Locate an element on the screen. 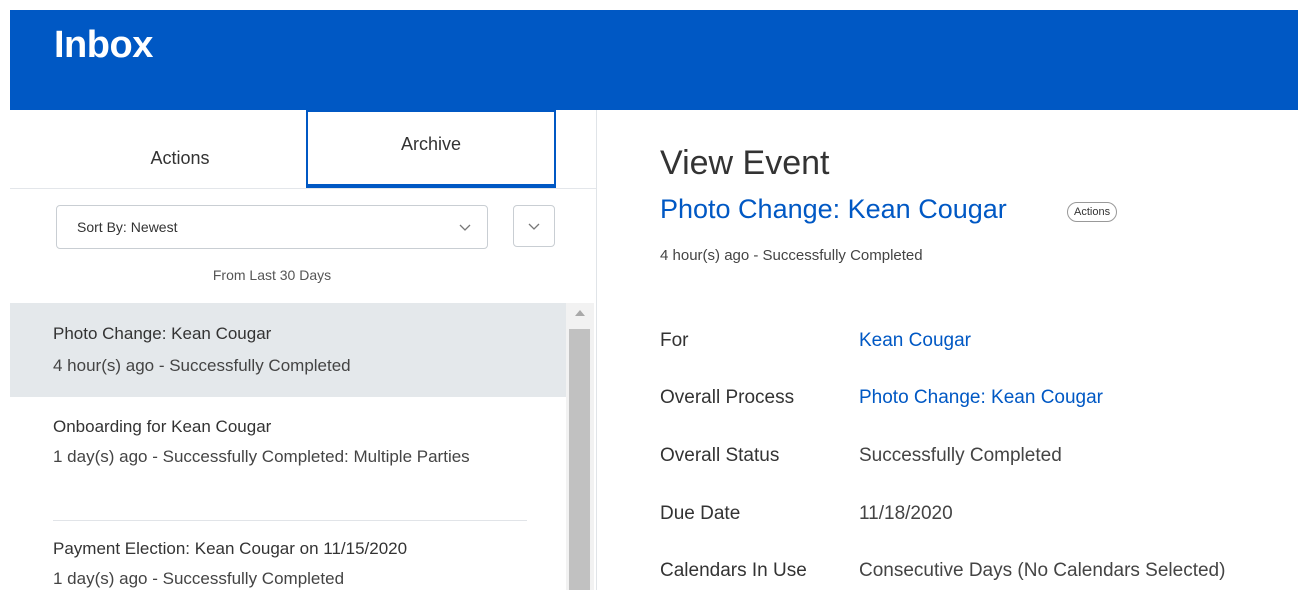 Image resolution: width=1298 pixels, height=590 pixels. list-scrollbar is located at coordinates (580, 446).